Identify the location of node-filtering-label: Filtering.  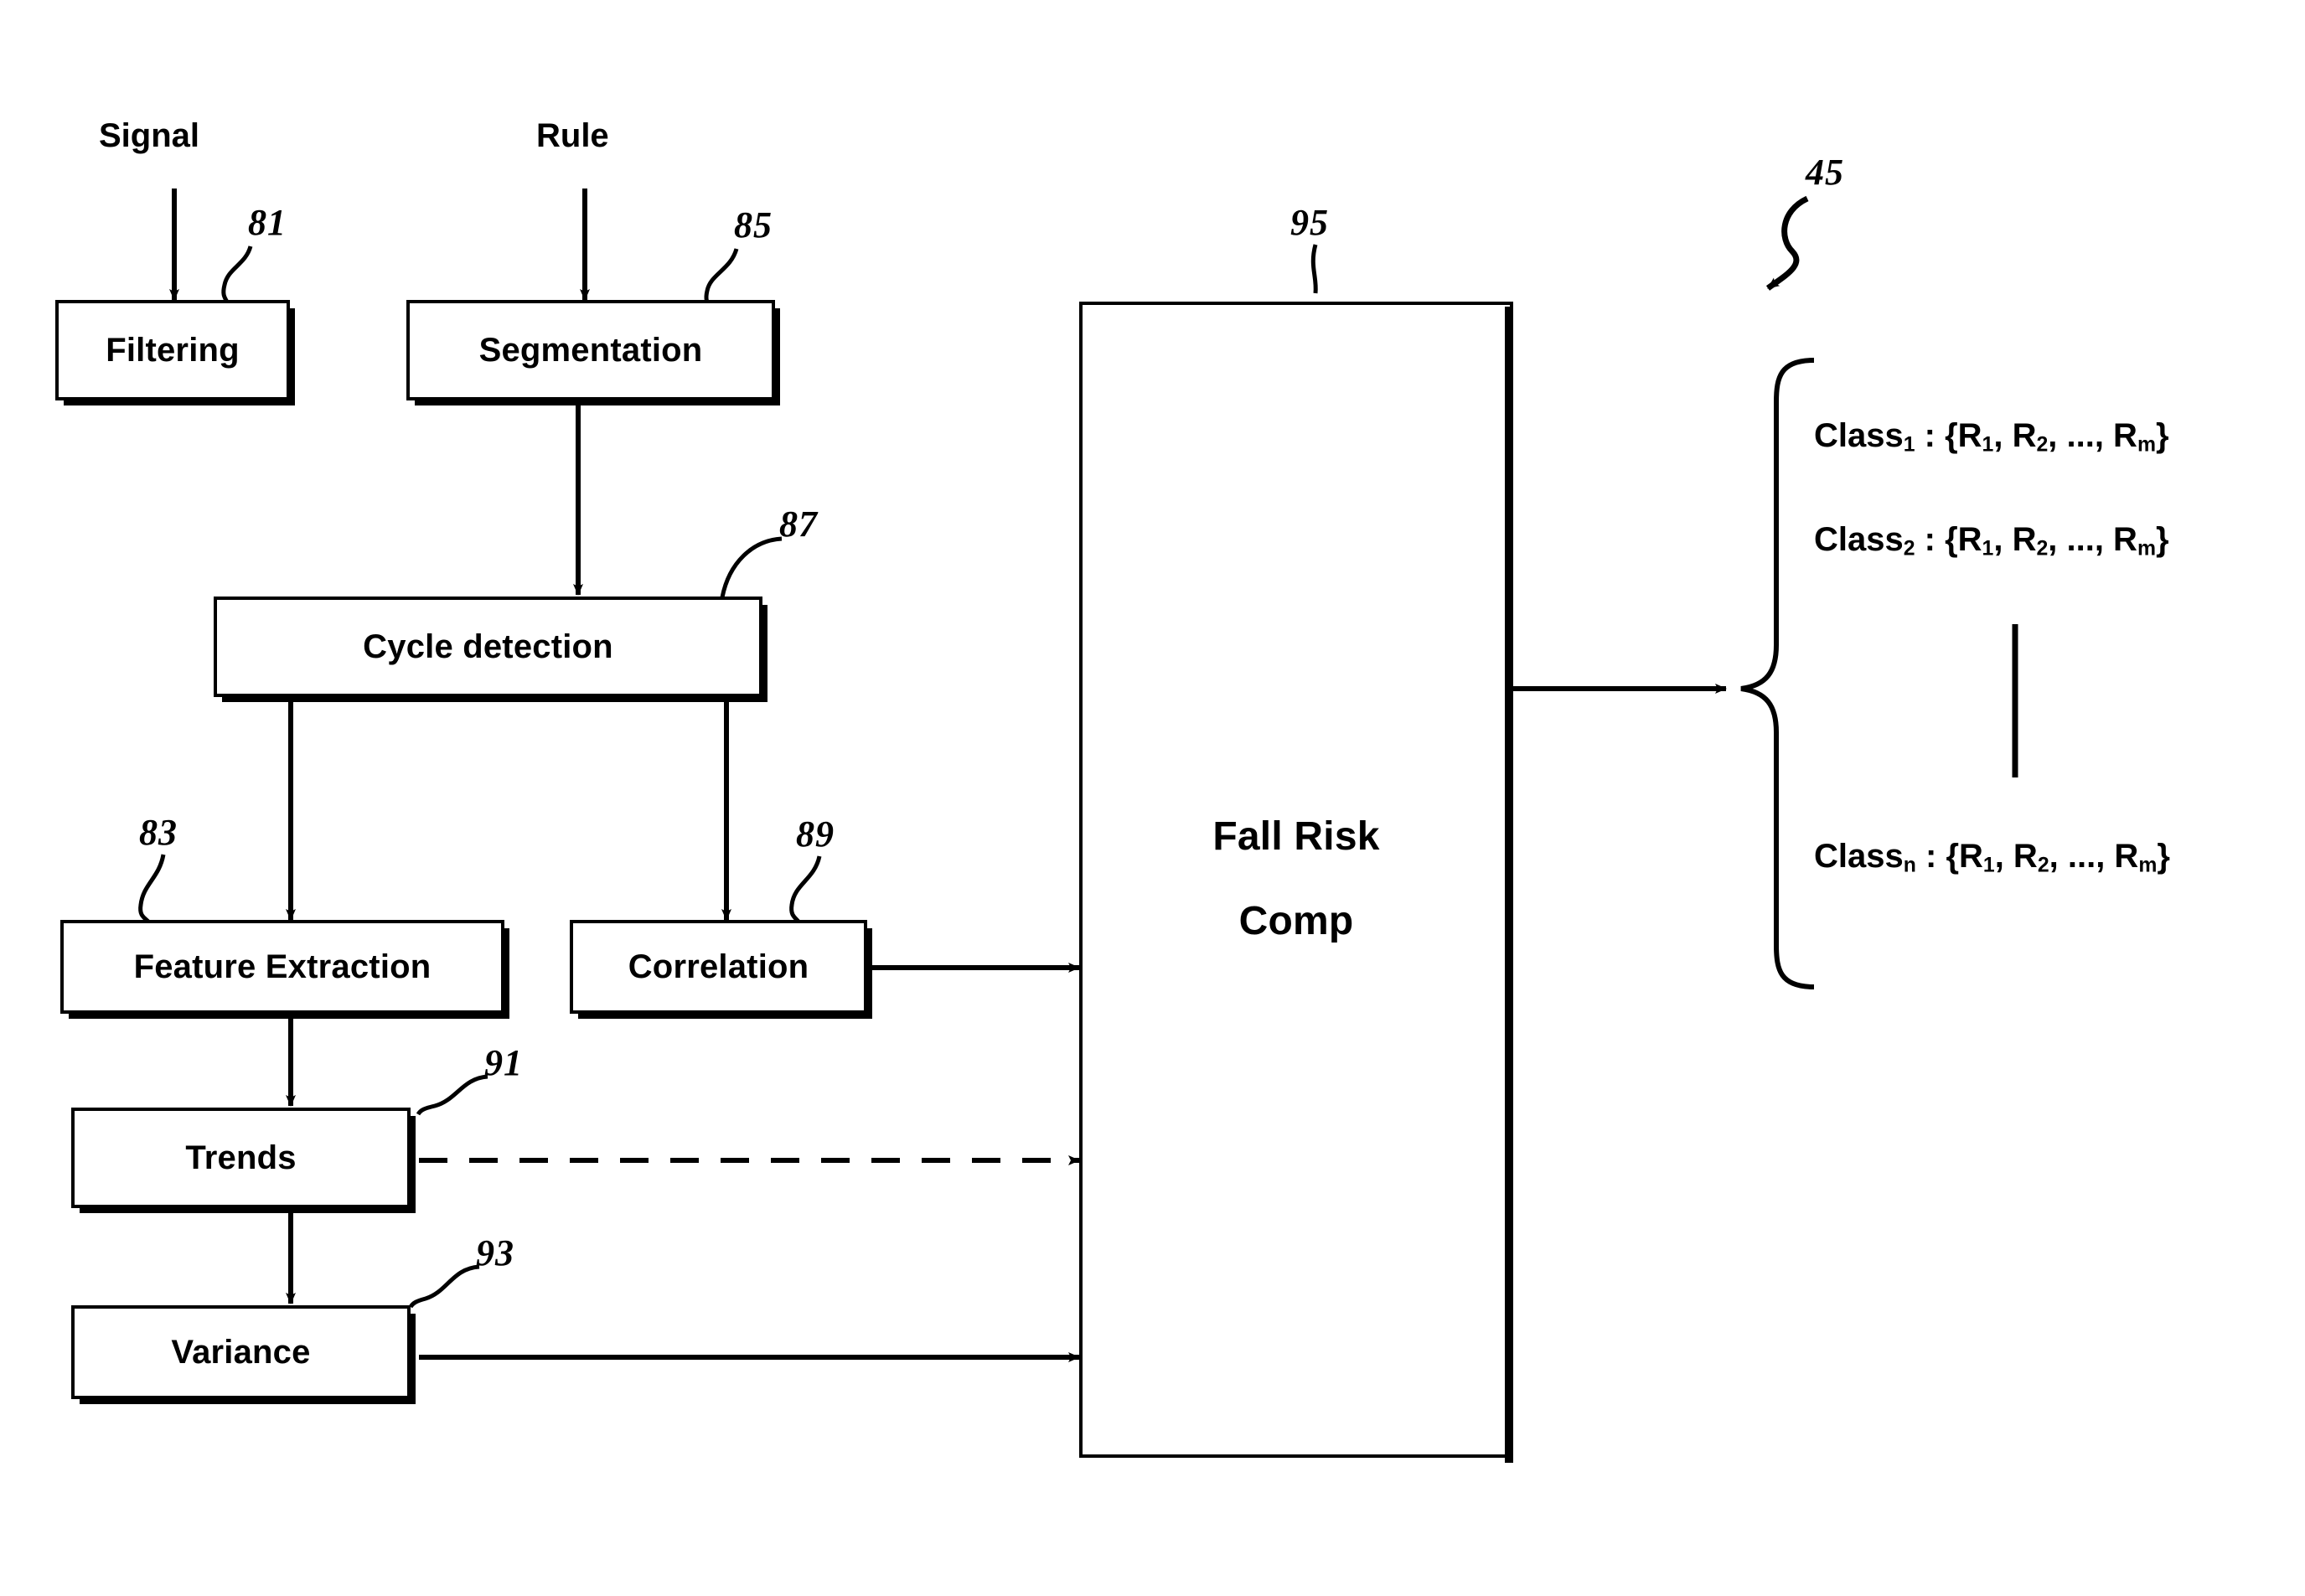
(173, 350).